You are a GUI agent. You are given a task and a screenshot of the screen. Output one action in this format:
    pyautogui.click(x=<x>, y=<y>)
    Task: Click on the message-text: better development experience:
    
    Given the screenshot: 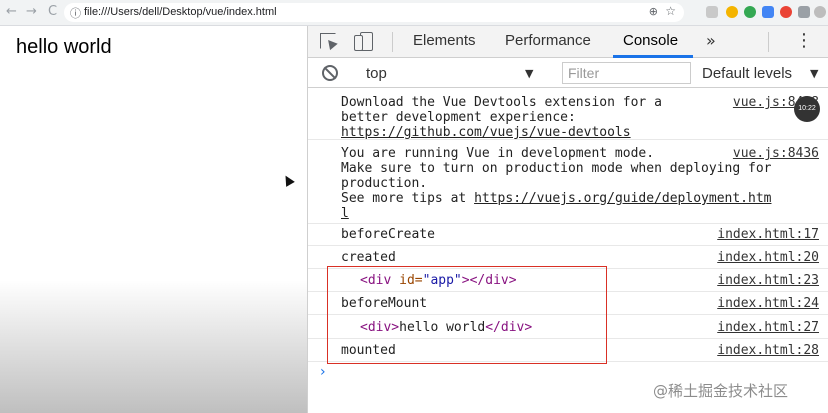 What is the action you would take?
    pyautogui.click(x=458, y=117)
    